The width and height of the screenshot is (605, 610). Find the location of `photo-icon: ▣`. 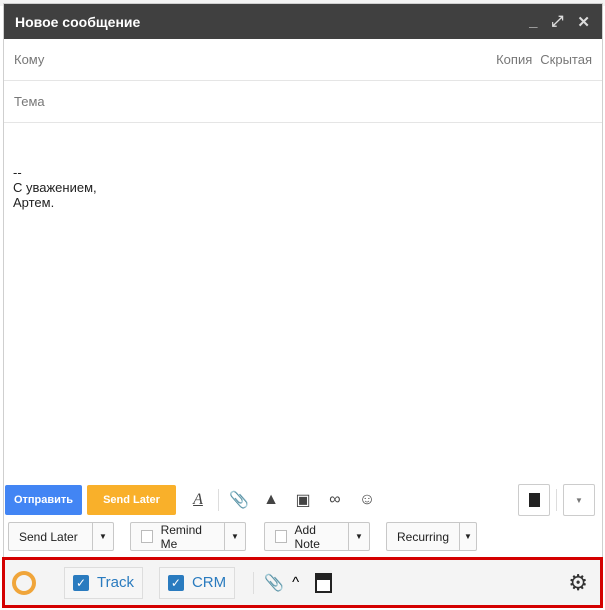

photo-icon: ▣ is located at coordinates (303, 500).